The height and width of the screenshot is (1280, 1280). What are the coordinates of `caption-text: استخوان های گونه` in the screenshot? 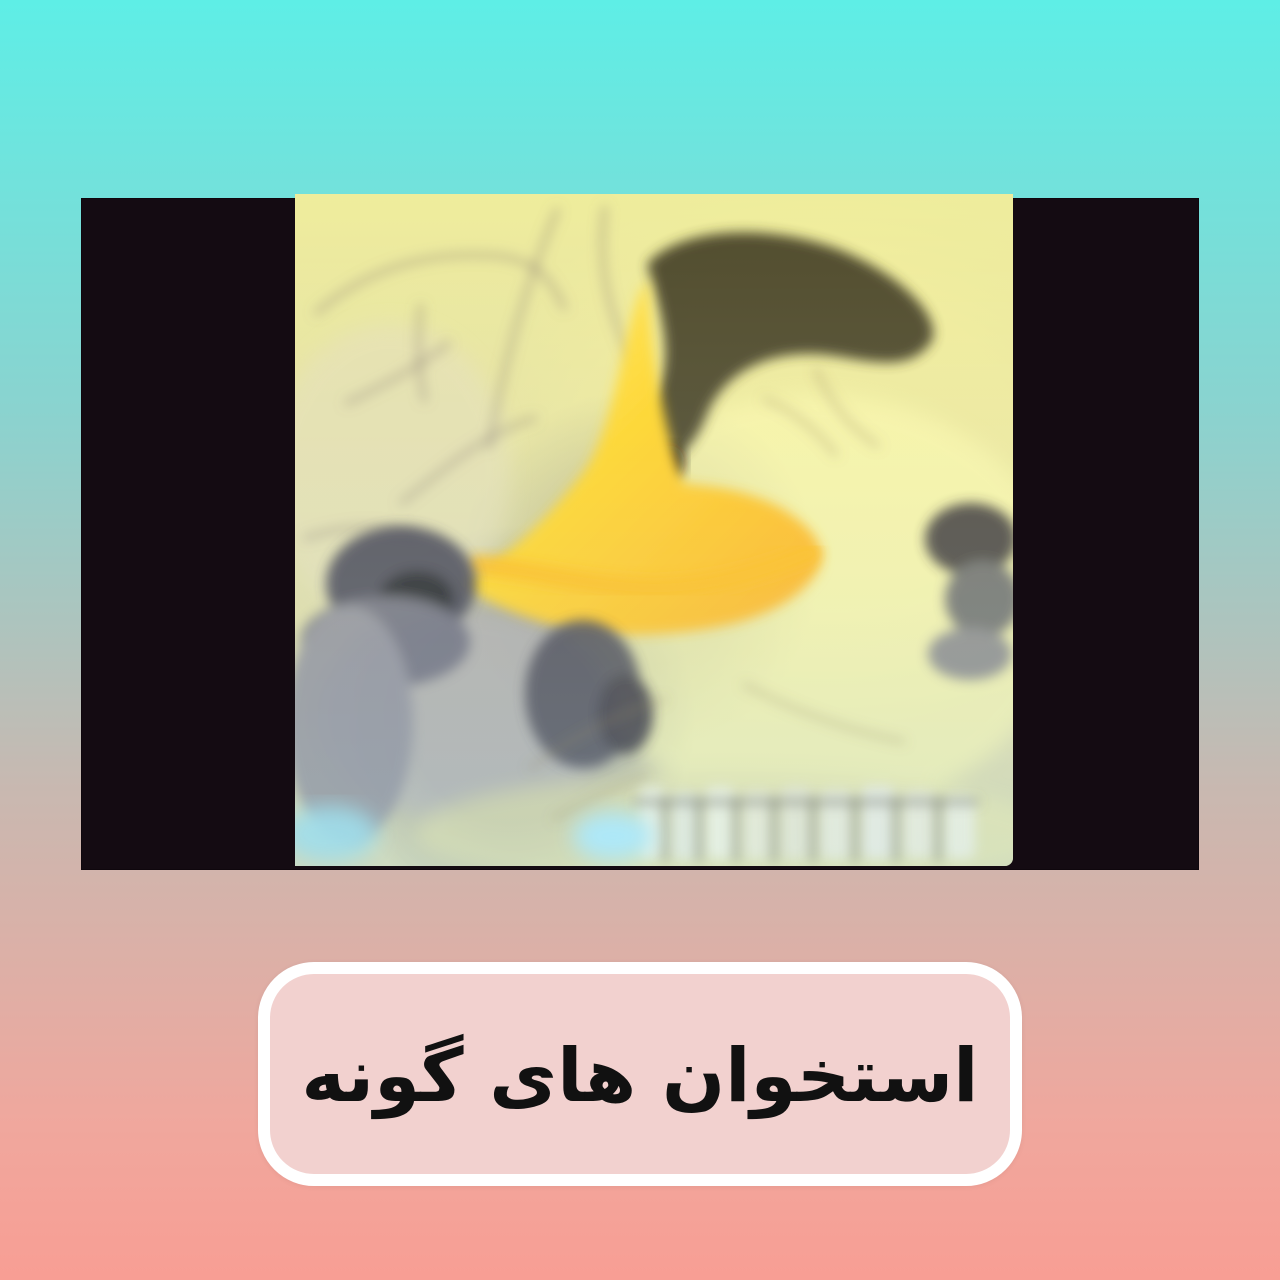 It's located at (640, 1076).